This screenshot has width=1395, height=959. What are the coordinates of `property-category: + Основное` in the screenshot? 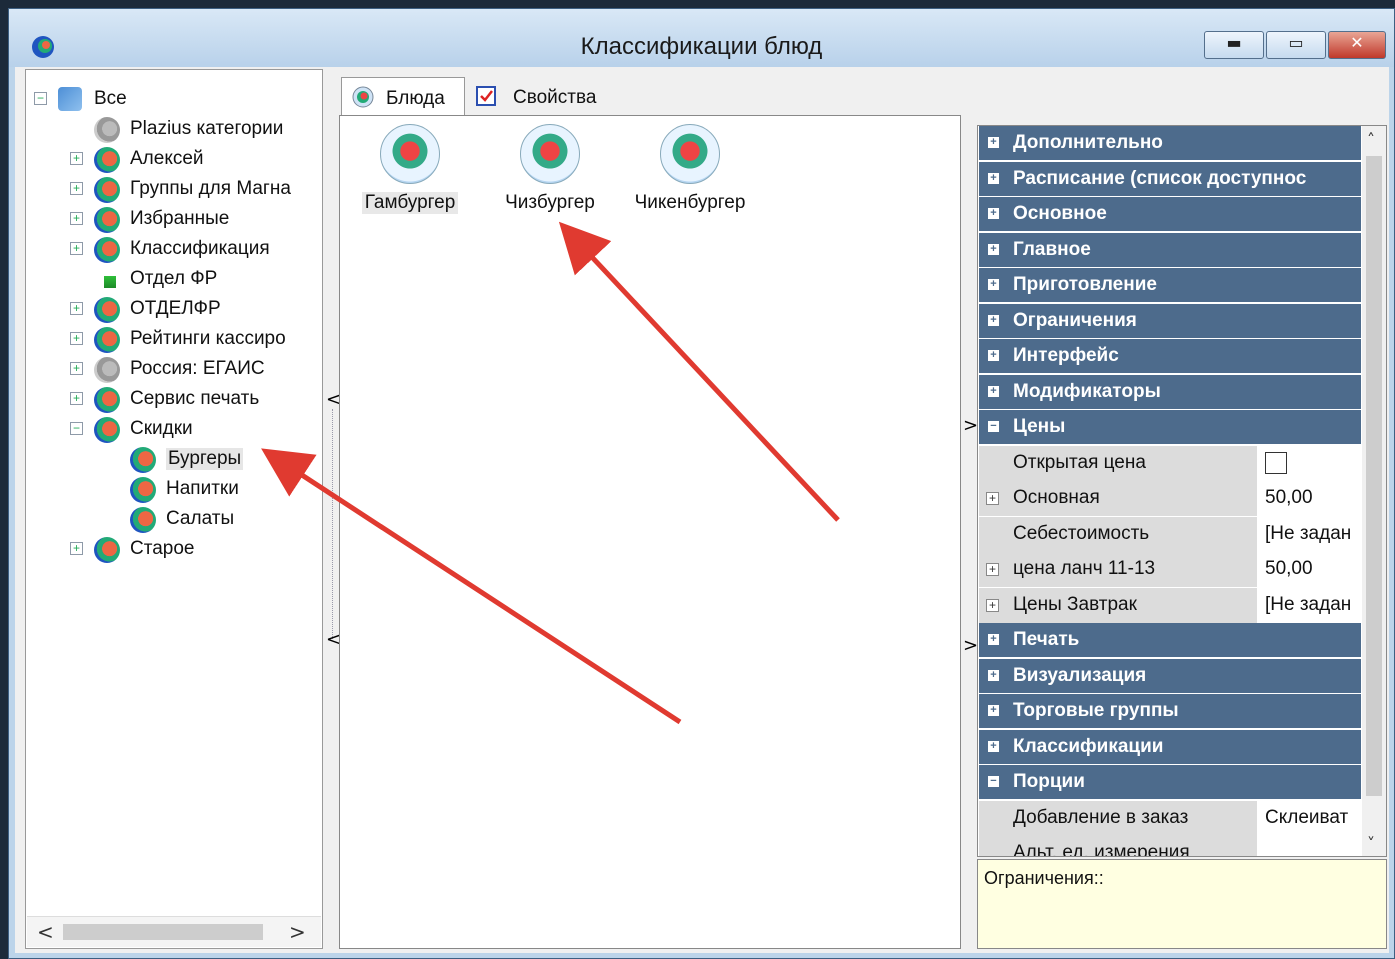 It's located at (1170, 214).